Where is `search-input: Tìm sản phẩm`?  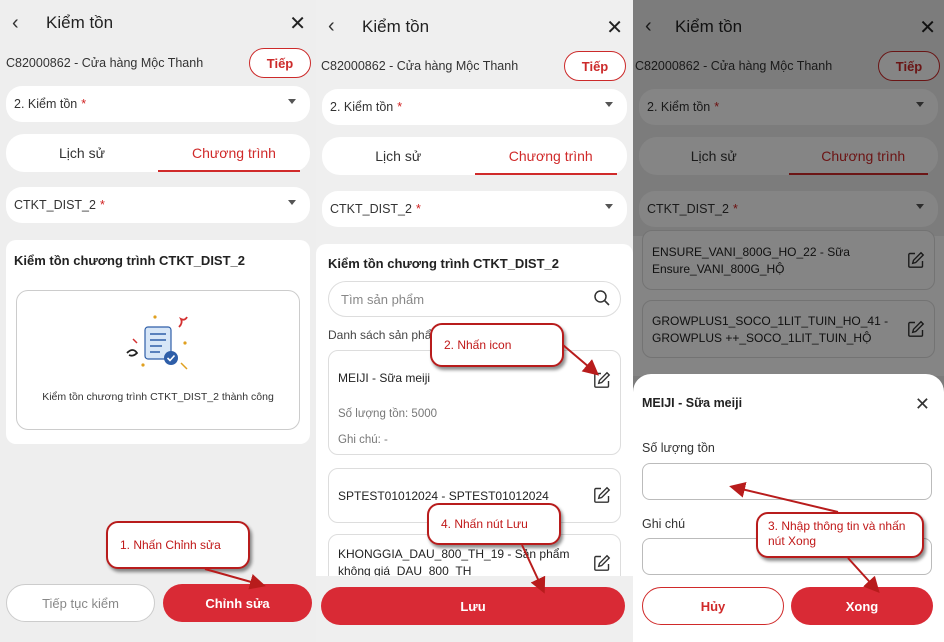
search-input: Tìm sản phẩm is located at coordinates (474, 299).